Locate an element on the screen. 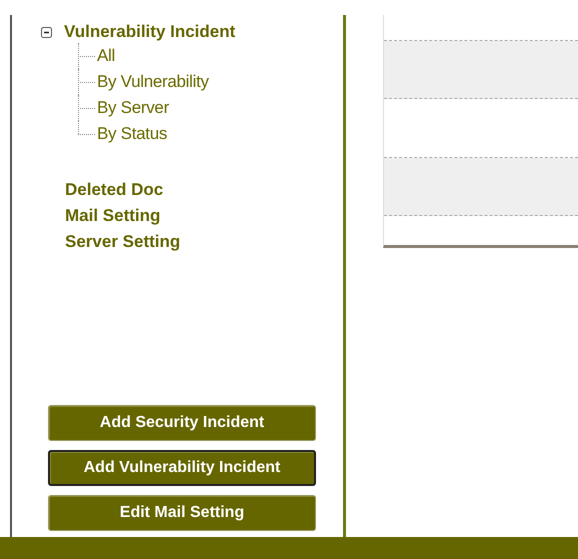 Image resolution: width=578 pixels, height=559 pixels. action-button: Add Vulnerability Incident is located at coordinates (182, 468).